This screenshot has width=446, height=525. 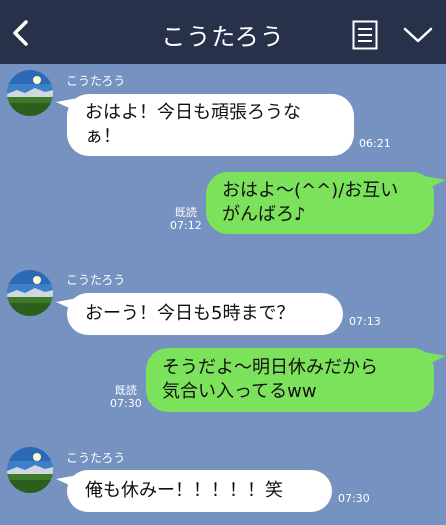 What do you see at coordinates (375, 143) in the screenshot?
I see `timestamp: 06:21` at bounding box center [375, 143].